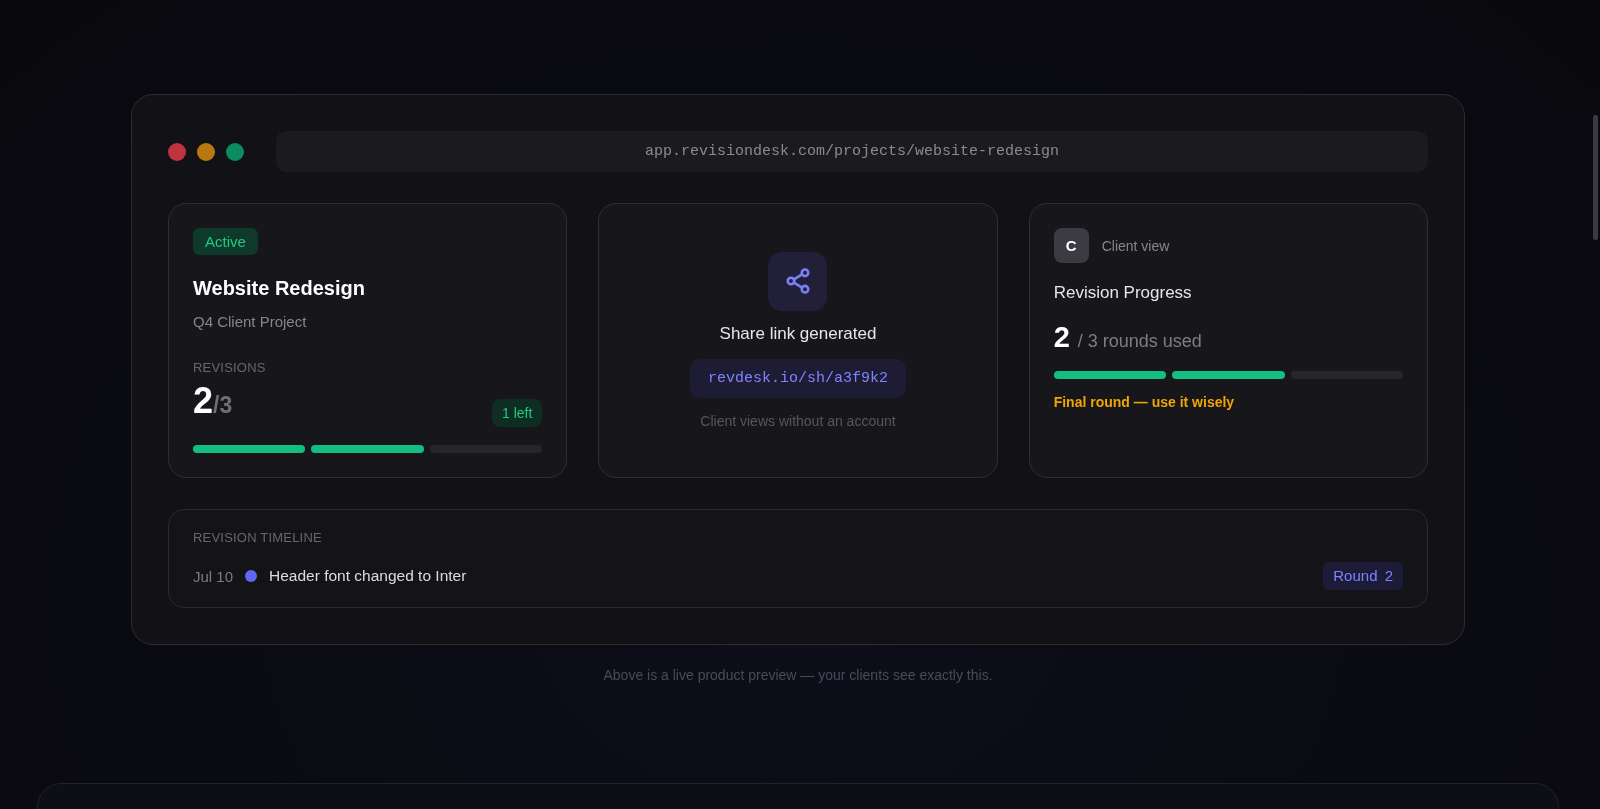 The width and height of the screenshot is (1600, 809). What do you see at coordinates (229, 368) in the screenshot?
I see `revisions-label: REVISIONS` at bounding box center [229, 368].